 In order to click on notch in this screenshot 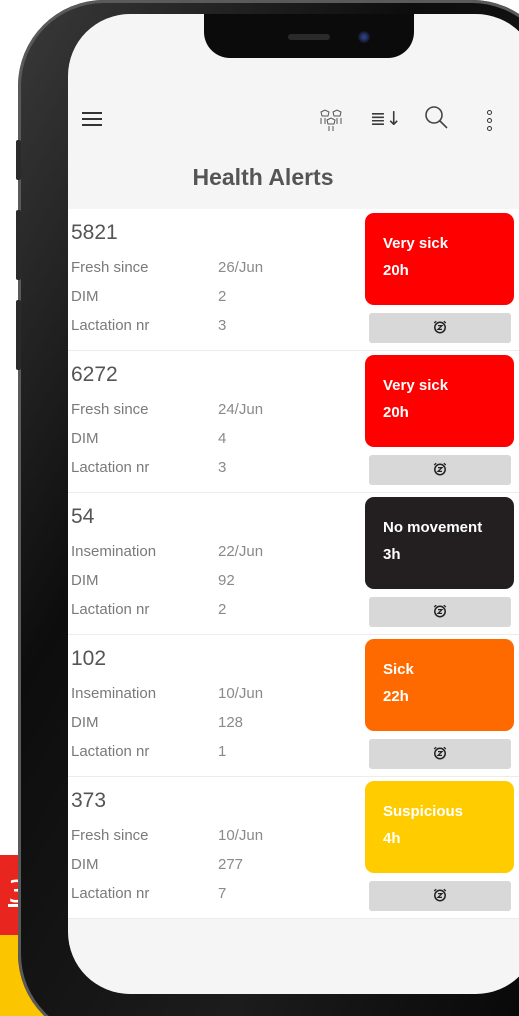, I will do `click(309, 36)`.